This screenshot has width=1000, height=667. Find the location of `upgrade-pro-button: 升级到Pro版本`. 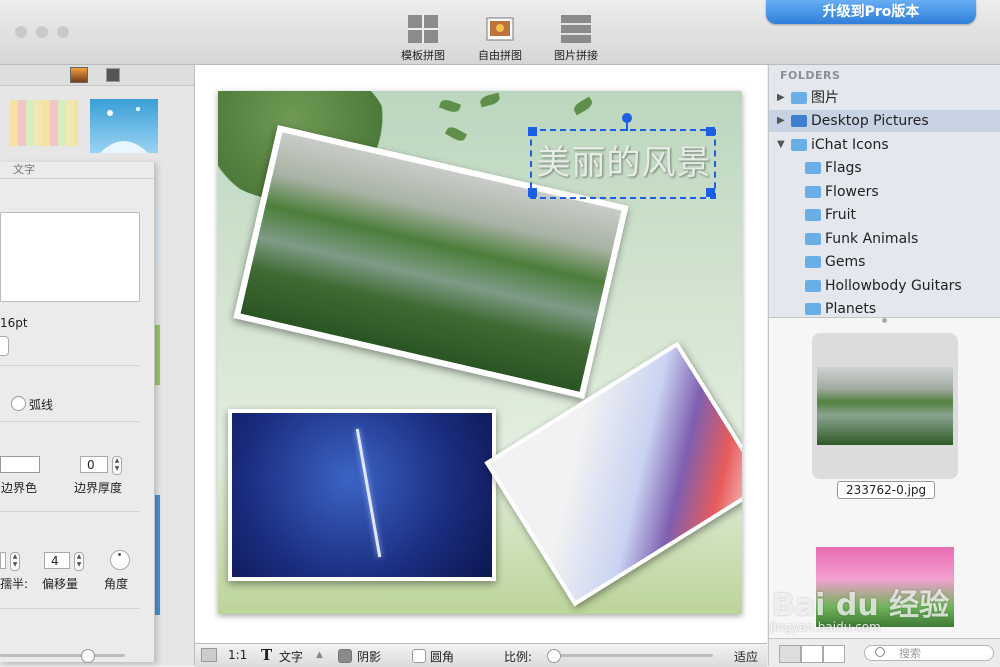

upgrade-pro-button: 升级到Pro版本 is located at coordinates (871, 12).